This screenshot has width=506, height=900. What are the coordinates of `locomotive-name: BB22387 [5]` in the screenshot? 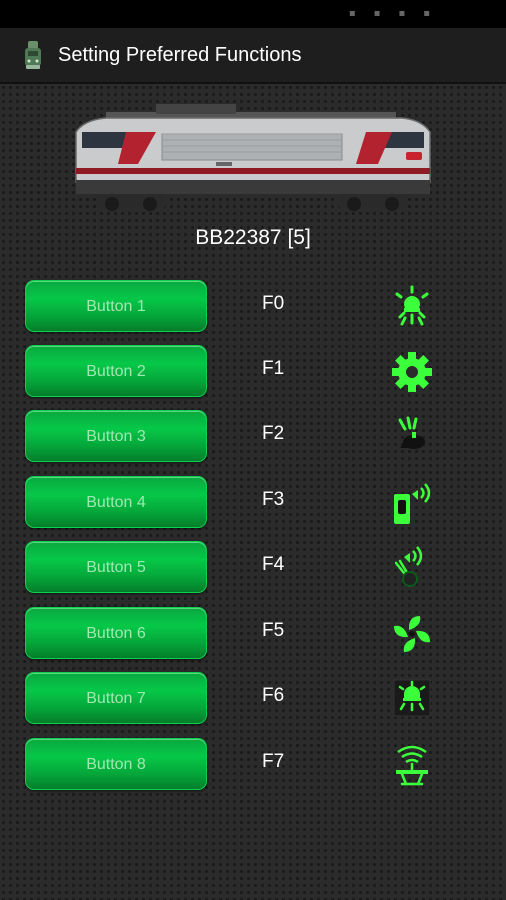 It's located at (253, 237).